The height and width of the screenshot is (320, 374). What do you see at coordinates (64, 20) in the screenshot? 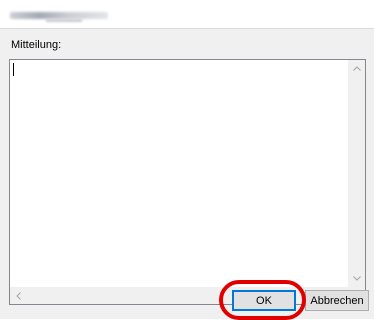
I see `blurred-title-underline` at bounding box center [64, 20].